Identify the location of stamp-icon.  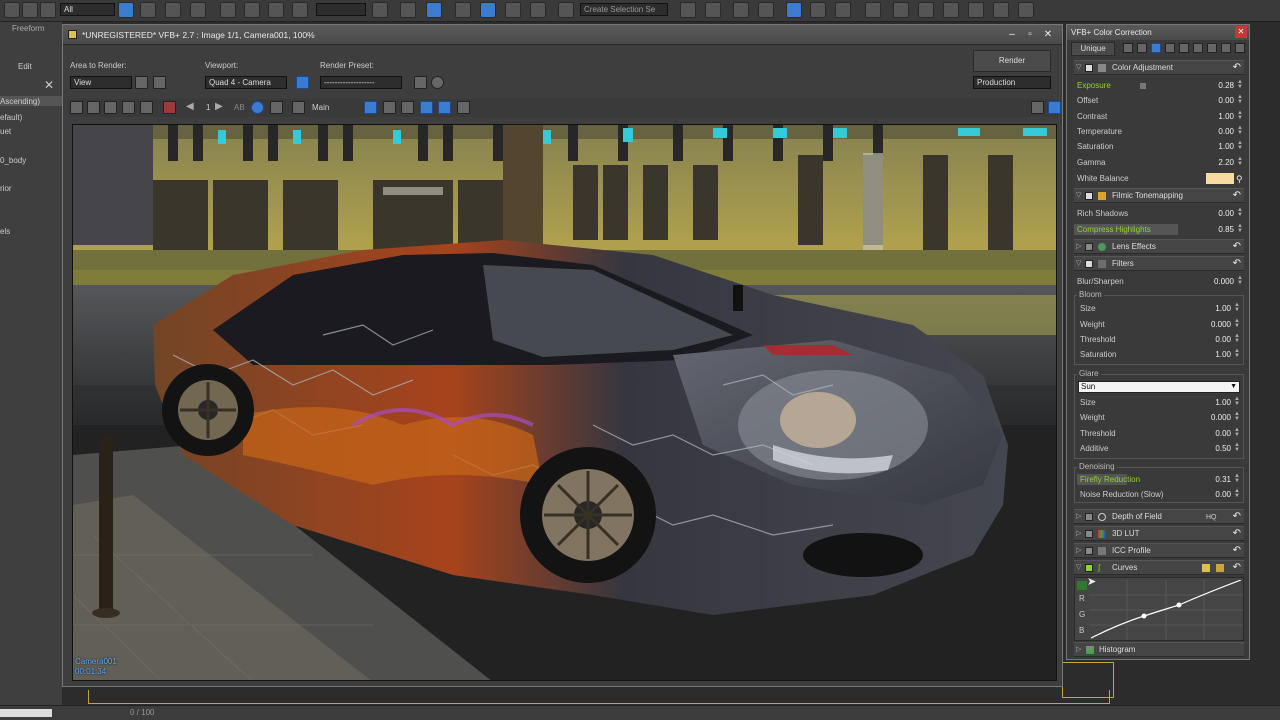
(407, 107).